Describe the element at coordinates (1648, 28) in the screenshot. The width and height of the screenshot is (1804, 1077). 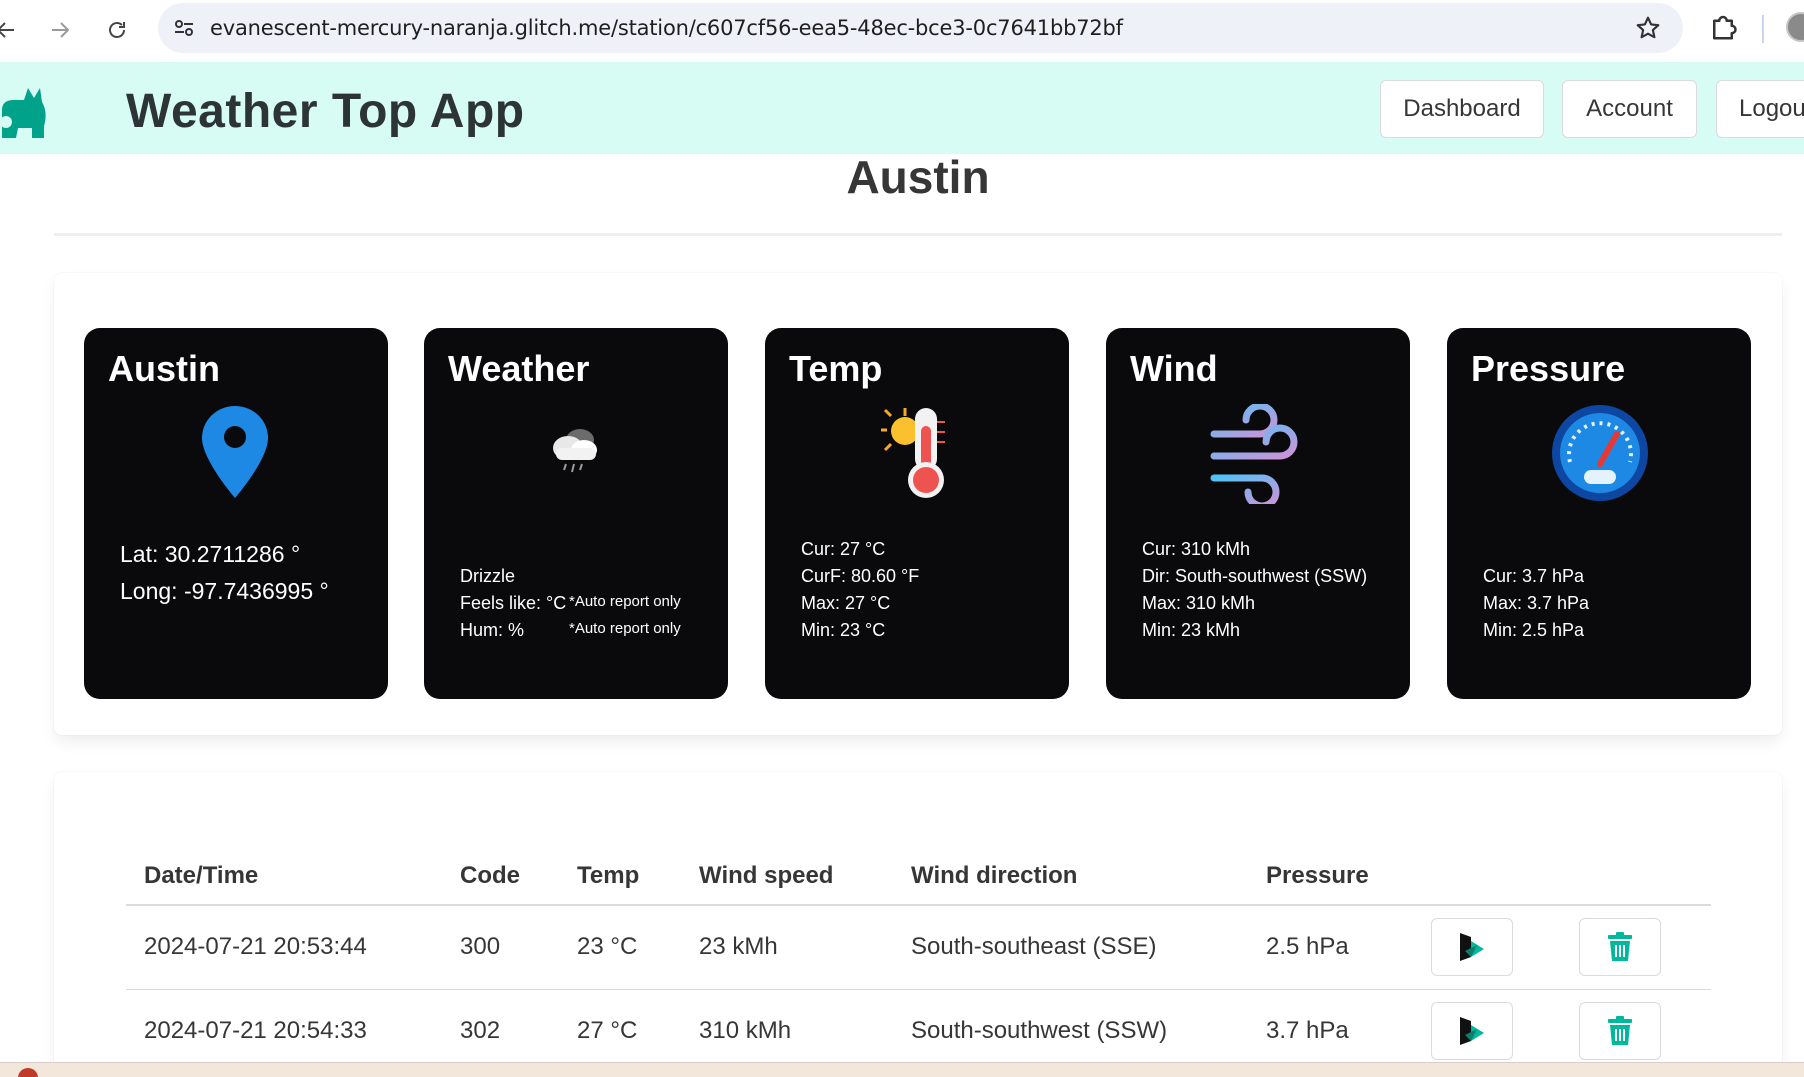
I see `bookmark-star-icon` at that location.